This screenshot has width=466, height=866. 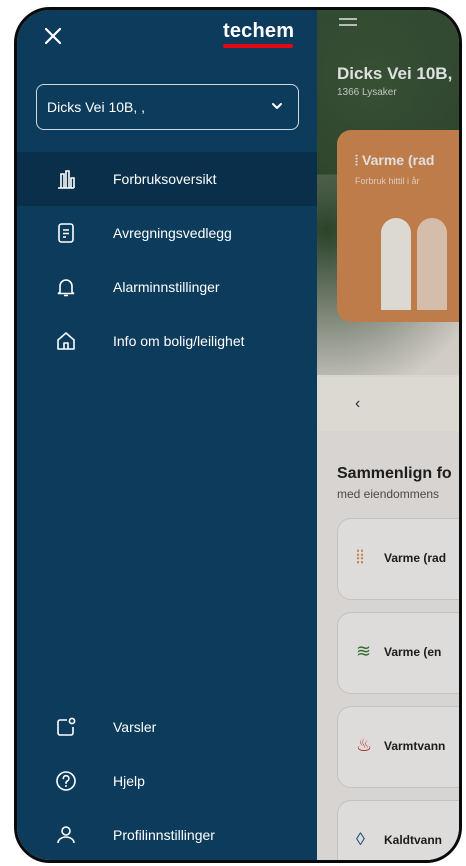 What do you see at coordinates (167, 233) in the screenshot?
I see `menu-item-avregningsvedlegg: Avregningsvedlegg` at bounding box center [167, 233].